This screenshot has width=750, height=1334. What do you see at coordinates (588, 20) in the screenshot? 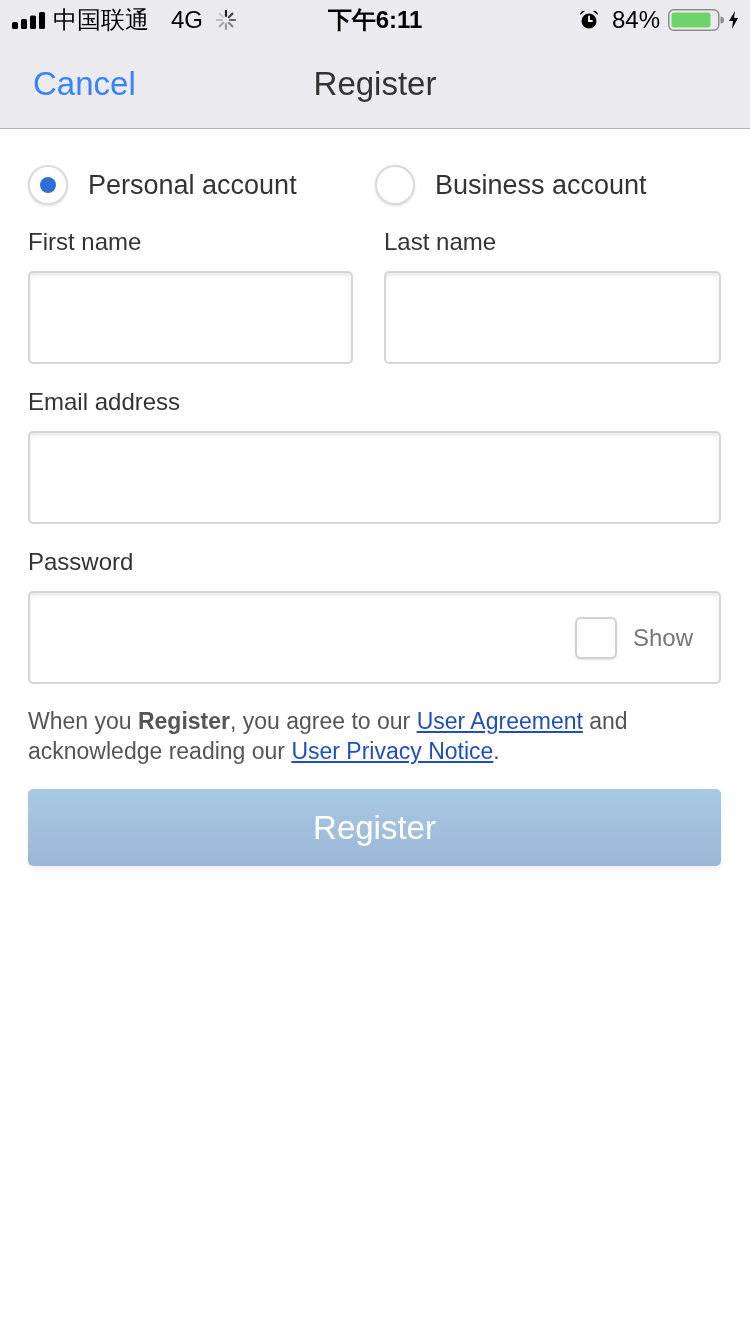
I see `alarm-clock-icon` at bounding box center [588, 20].